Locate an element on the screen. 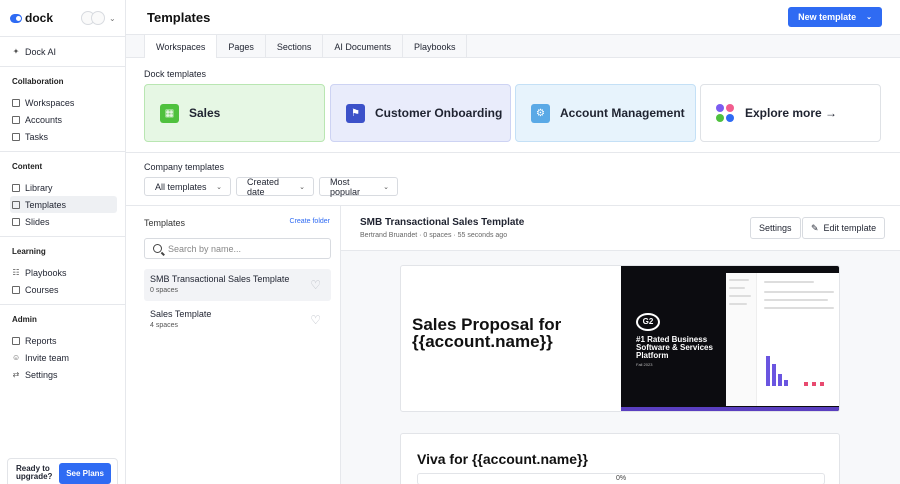 The image size is (900, 484). sidebar-item-slides: Slides is located at coordinates (62, 221).